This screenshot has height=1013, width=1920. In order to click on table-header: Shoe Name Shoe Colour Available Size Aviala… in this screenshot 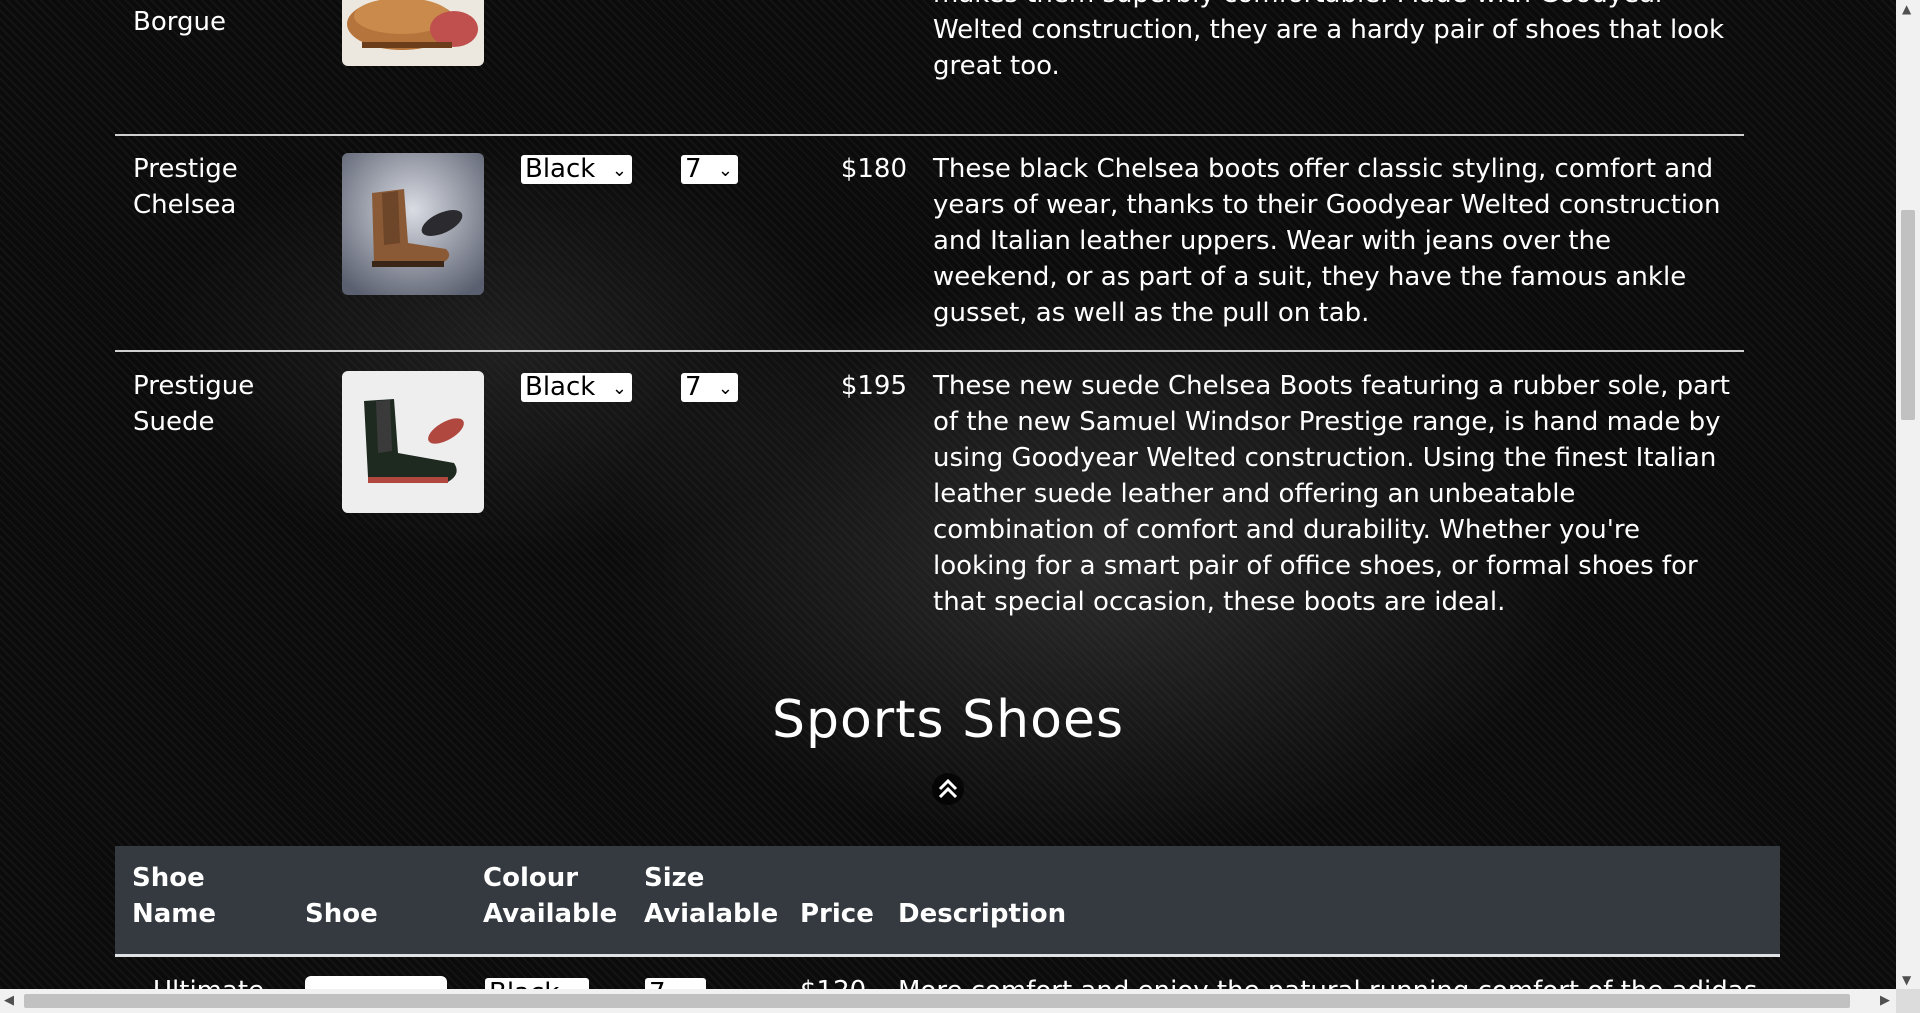, I will do `click(947, 901)`.